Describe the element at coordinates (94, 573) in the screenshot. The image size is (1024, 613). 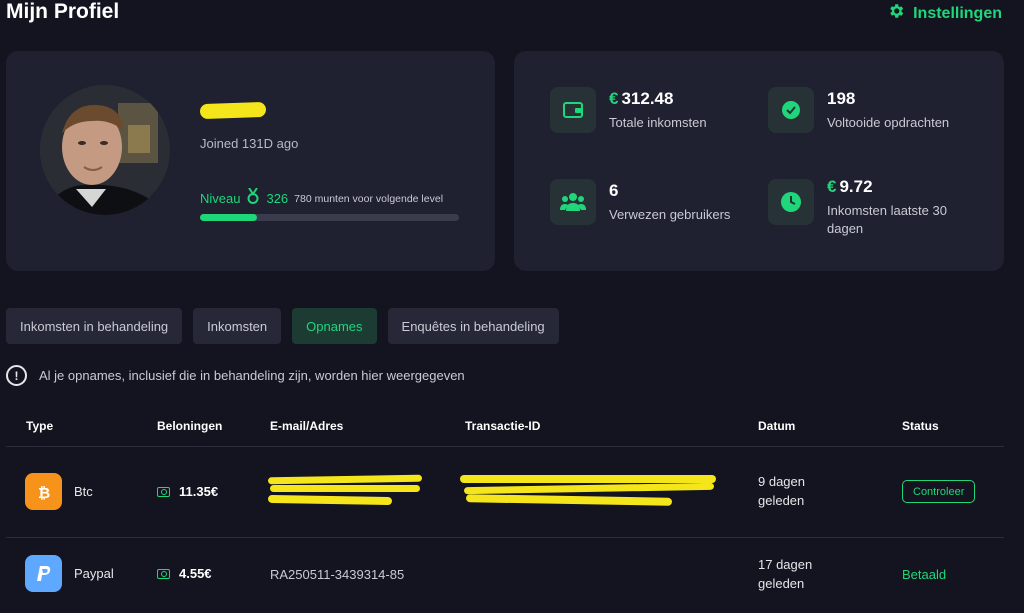
I see `type-label: Paypal` at that location.